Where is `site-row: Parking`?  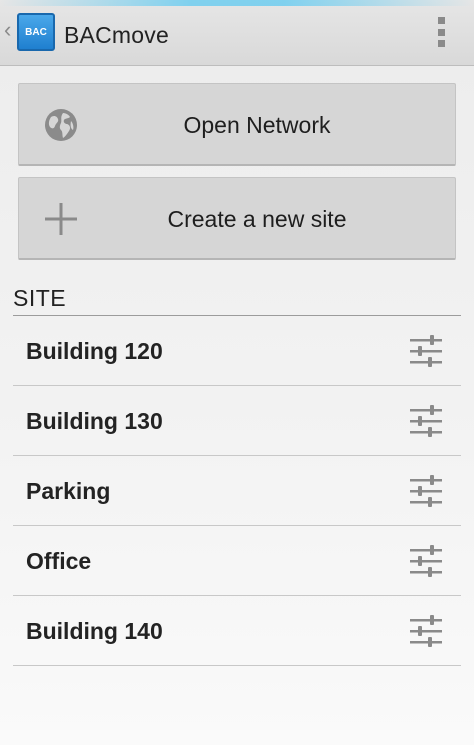
site-row: Parking is located at coordinates (237, 491).